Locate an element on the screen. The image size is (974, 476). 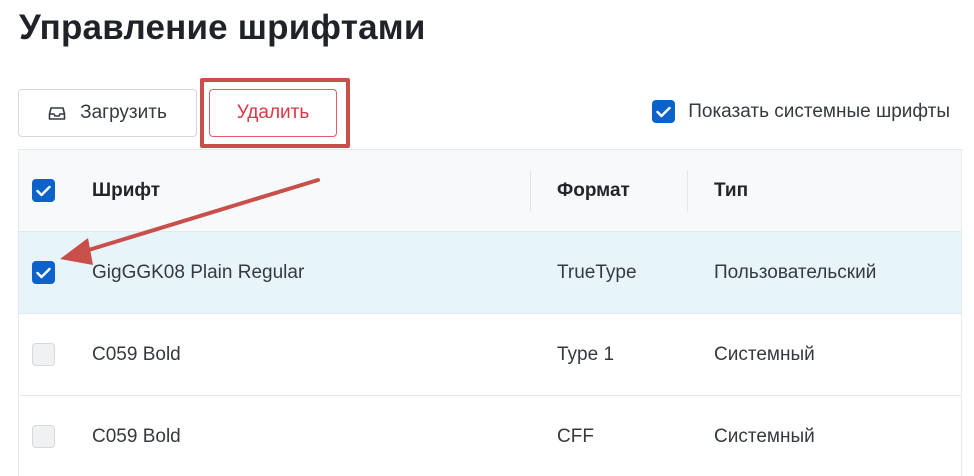
upload-tray-icon is located at coordinates (57, 113).